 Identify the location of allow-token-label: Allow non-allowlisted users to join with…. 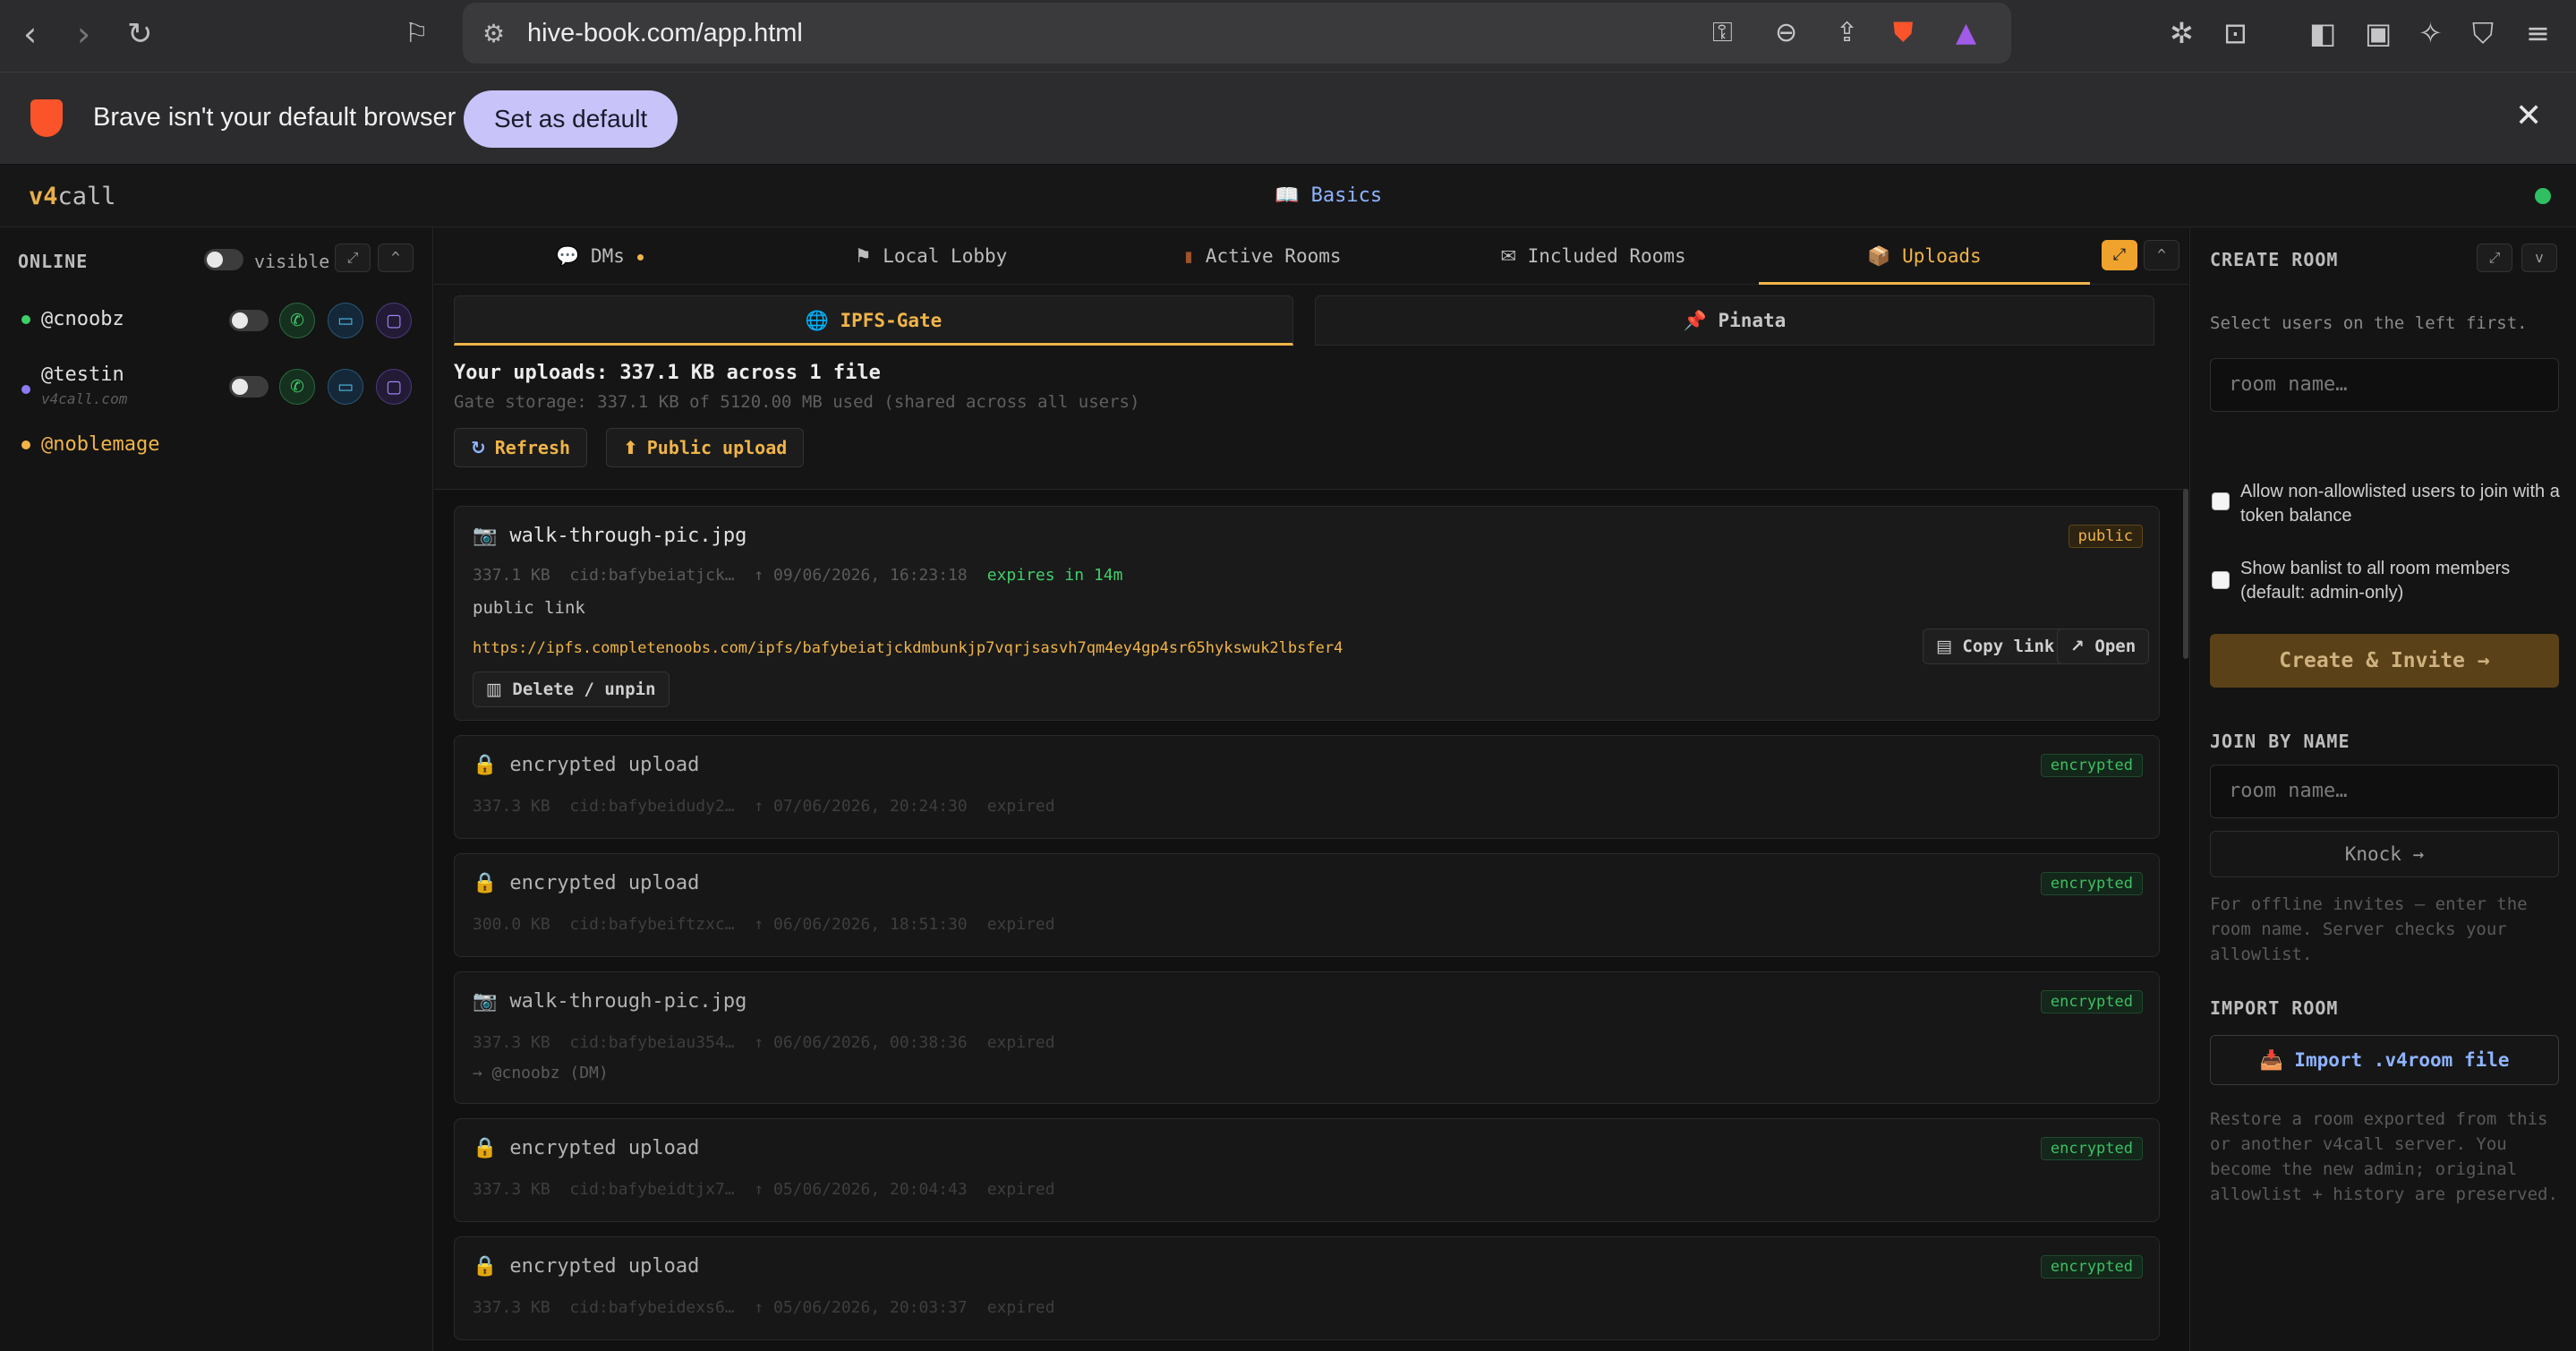
(2400, 504).